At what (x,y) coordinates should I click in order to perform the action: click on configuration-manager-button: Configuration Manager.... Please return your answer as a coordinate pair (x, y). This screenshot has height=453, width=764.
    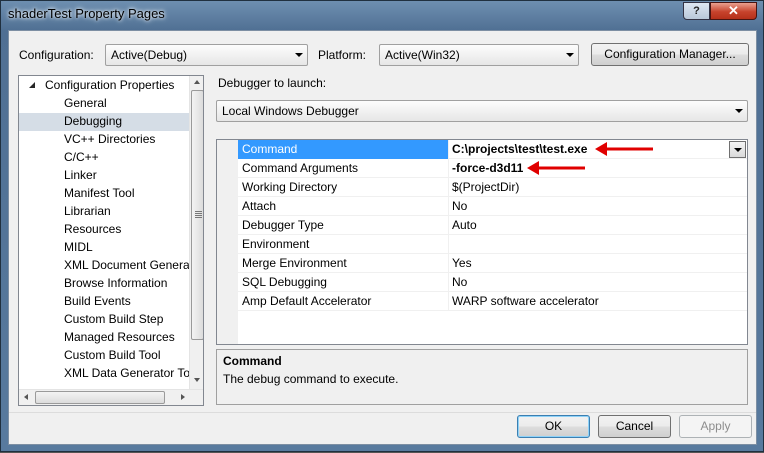
    Looking at the image, I should click on (670, 54).